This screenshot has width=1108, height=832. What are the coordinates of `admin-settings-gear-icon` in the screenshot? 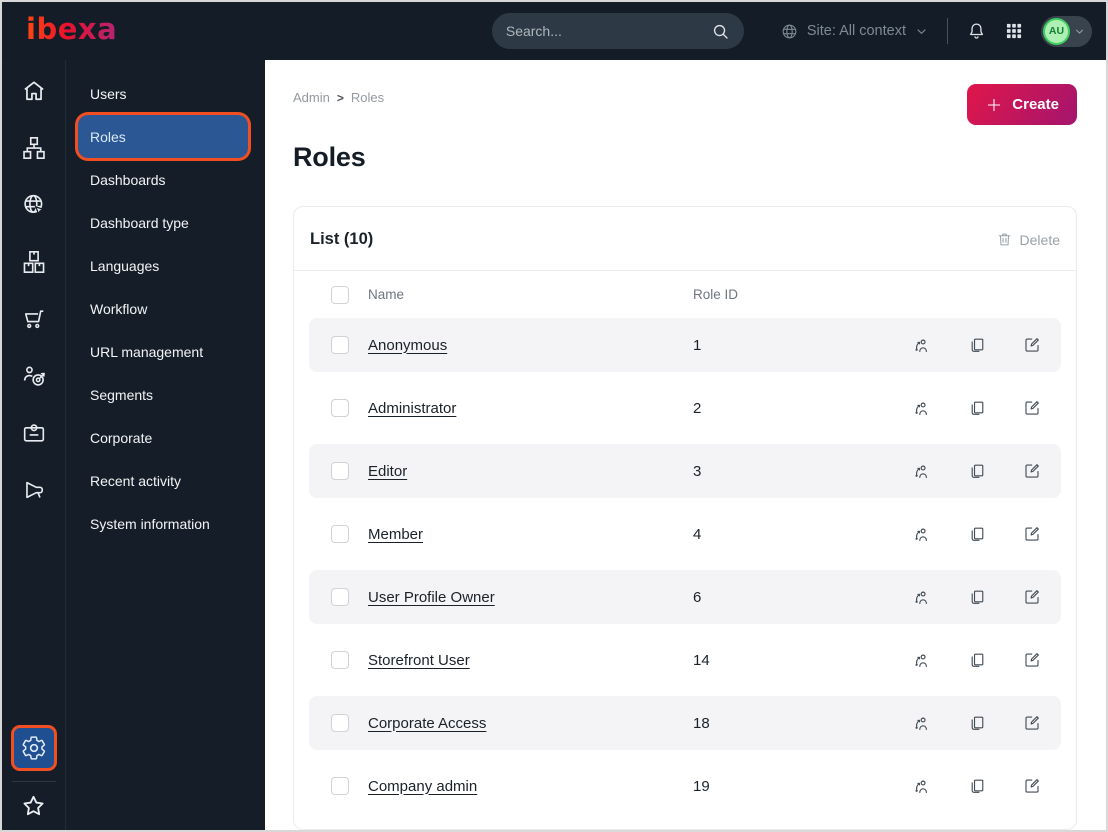 It's located at (33, 748).